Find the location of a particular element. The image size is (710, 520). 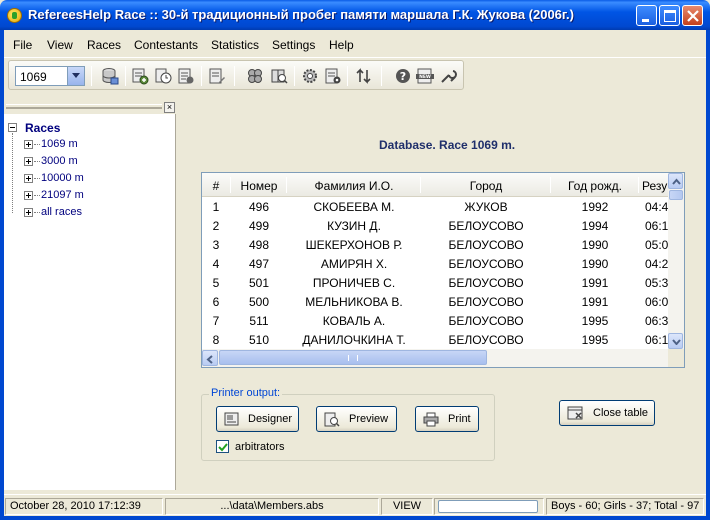

timer-icon is located at coordinates (163, 76).